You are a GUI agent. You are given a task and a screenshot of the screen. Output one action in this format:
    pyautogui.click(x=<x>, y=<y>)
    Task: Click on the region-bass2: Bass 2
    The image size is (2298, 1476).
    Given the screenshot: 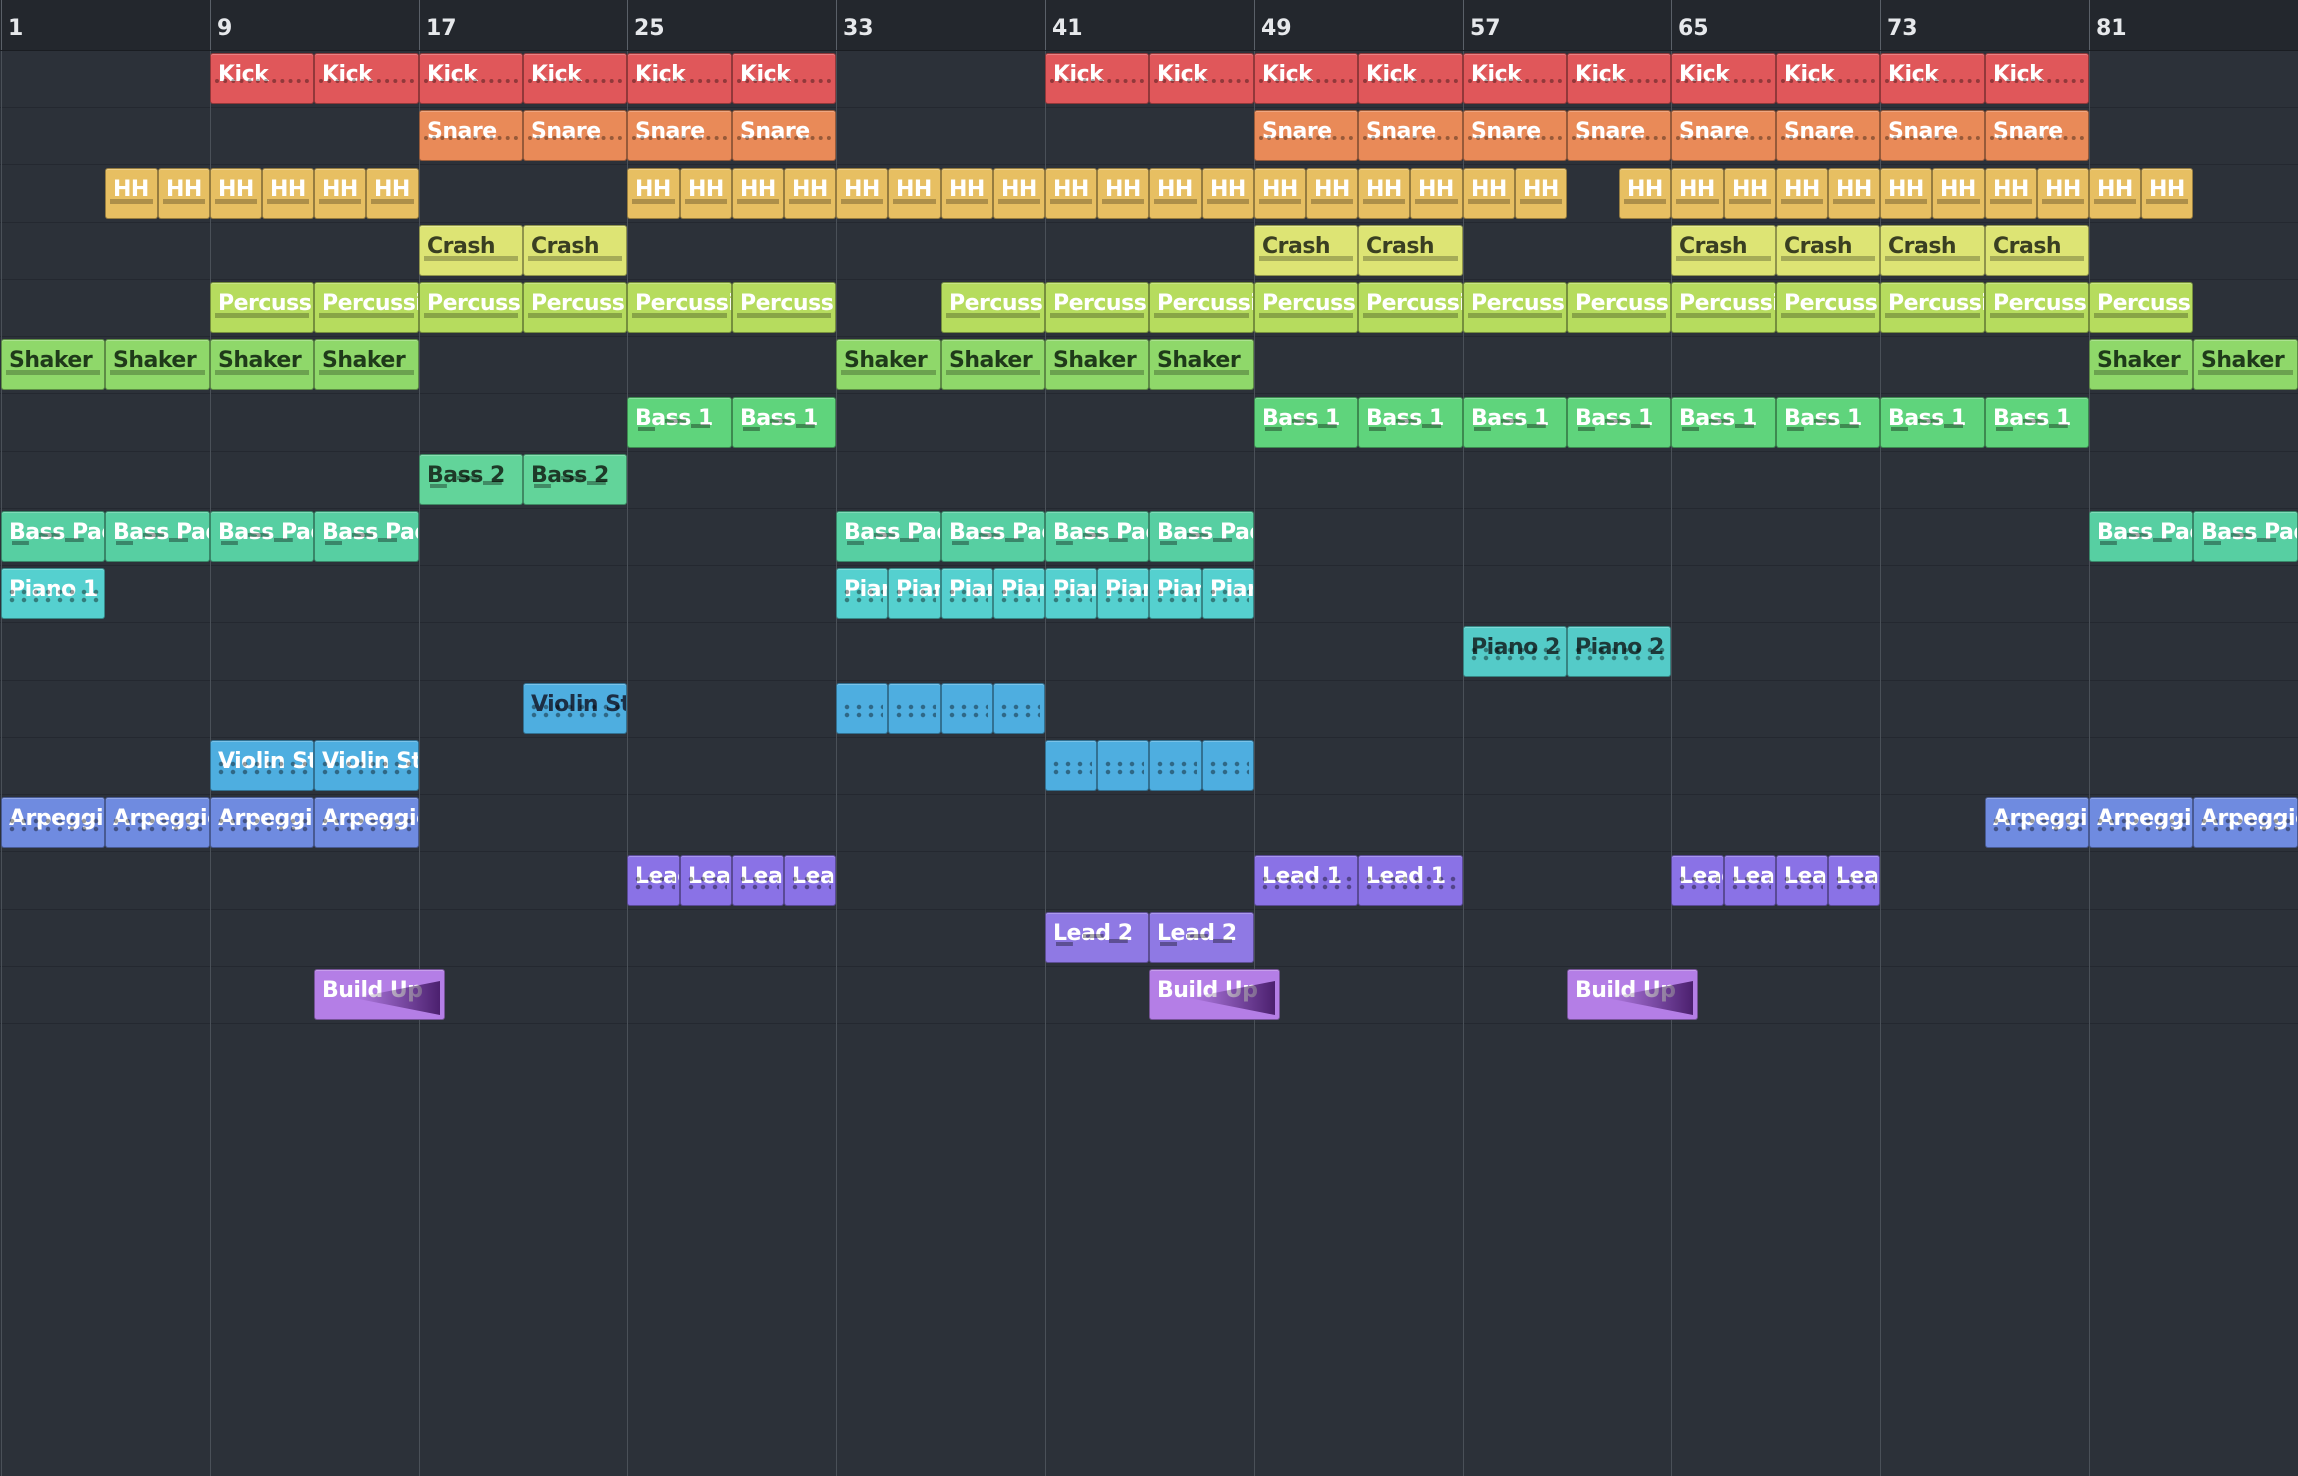 What is the action you would take?
    pyautogui.click(x=575, y=479)
    